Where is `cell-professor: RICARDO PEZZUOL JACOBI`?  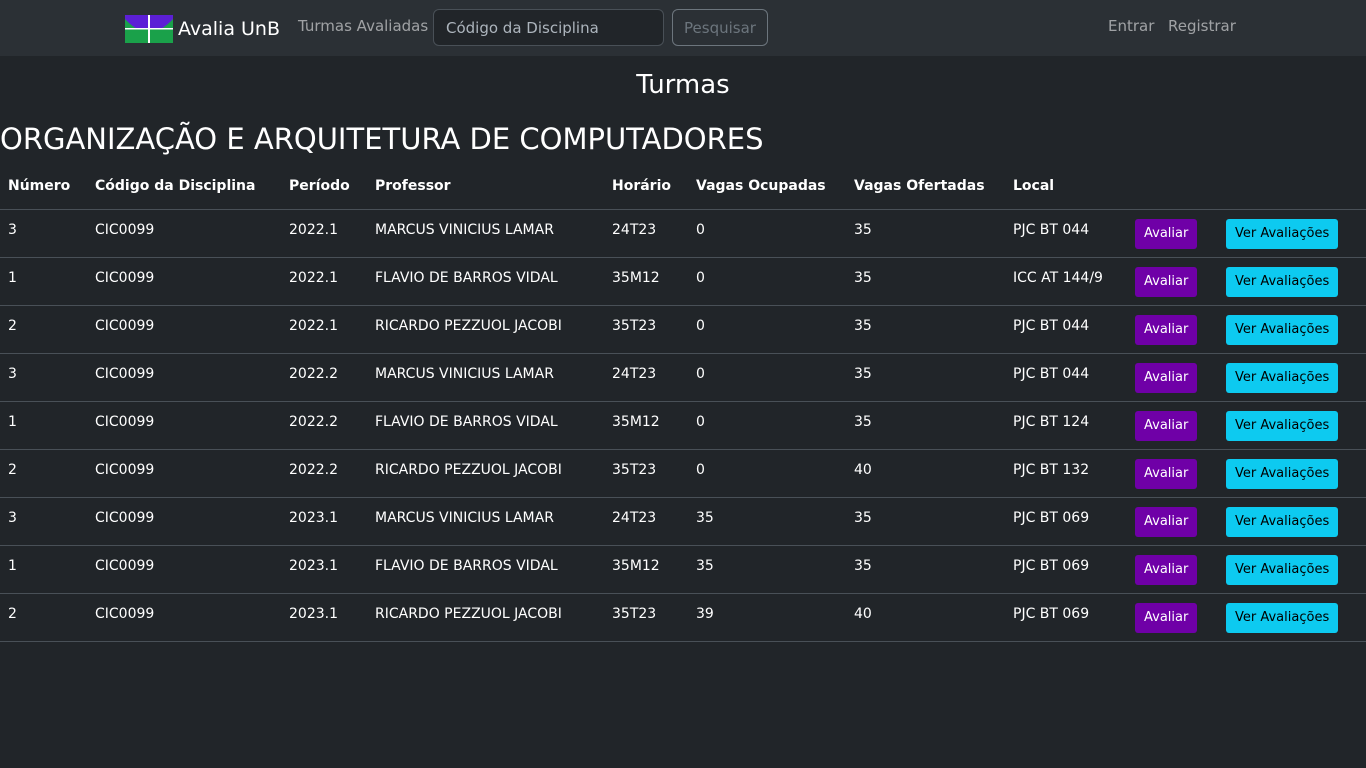 cell-professor: RICARDO PEZZUOL JACOBI is located at coordinates (485, 617).